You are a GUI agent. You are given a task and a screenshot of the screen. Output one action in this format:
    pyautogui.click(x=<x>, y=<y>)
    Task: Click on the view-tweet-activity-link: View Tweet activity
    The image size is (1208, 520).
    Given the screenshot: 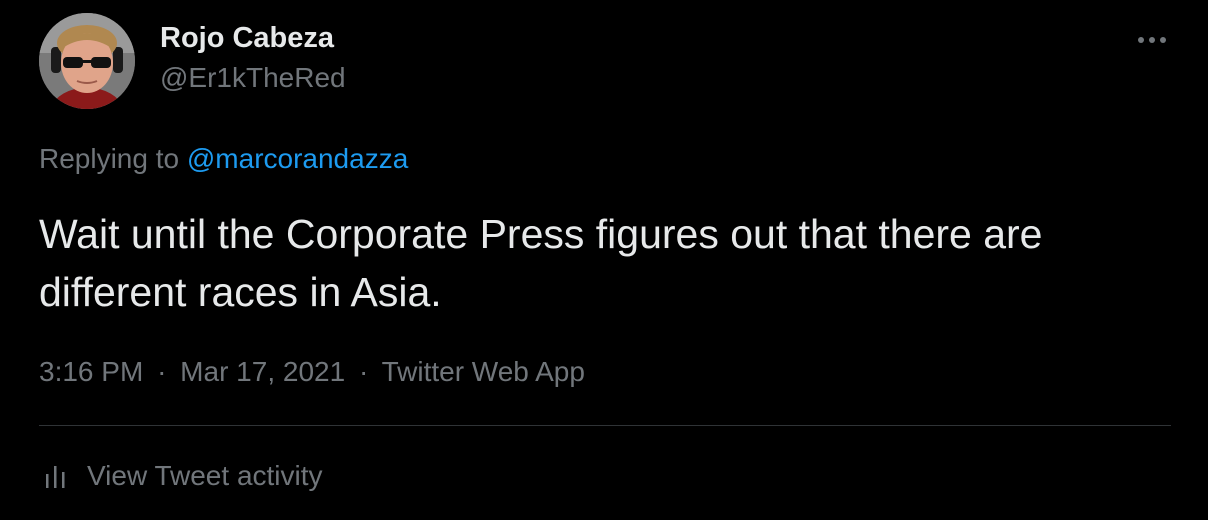 What is the action you would take?
    pyautogui.click(x=184, y=476)
    